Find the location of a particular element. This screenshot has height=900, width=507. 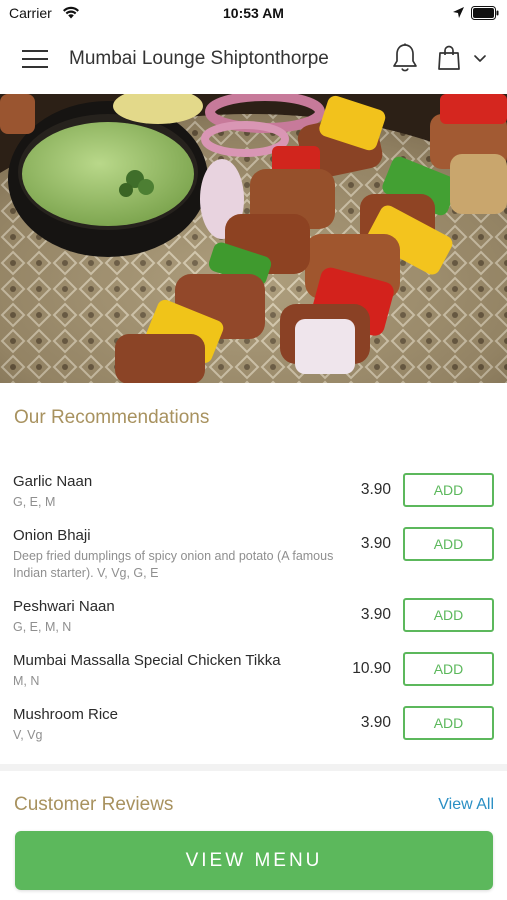

item-name: Peshwari Naan is located at coordinates (64, 606).